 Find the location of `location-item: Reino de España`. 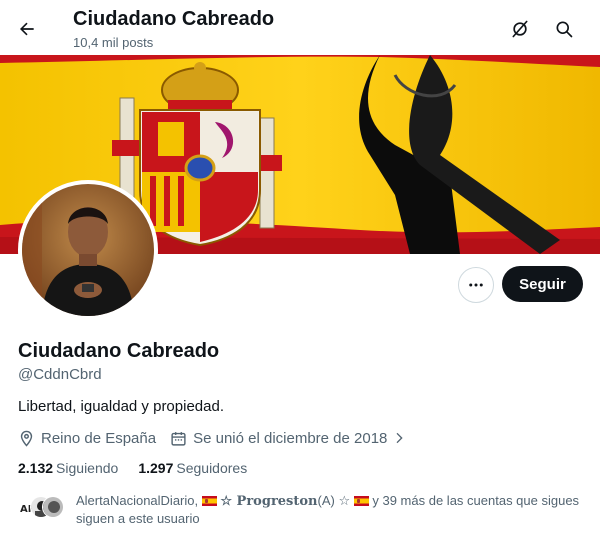

location-item: Reino de España is located at coordinates (87, 438).